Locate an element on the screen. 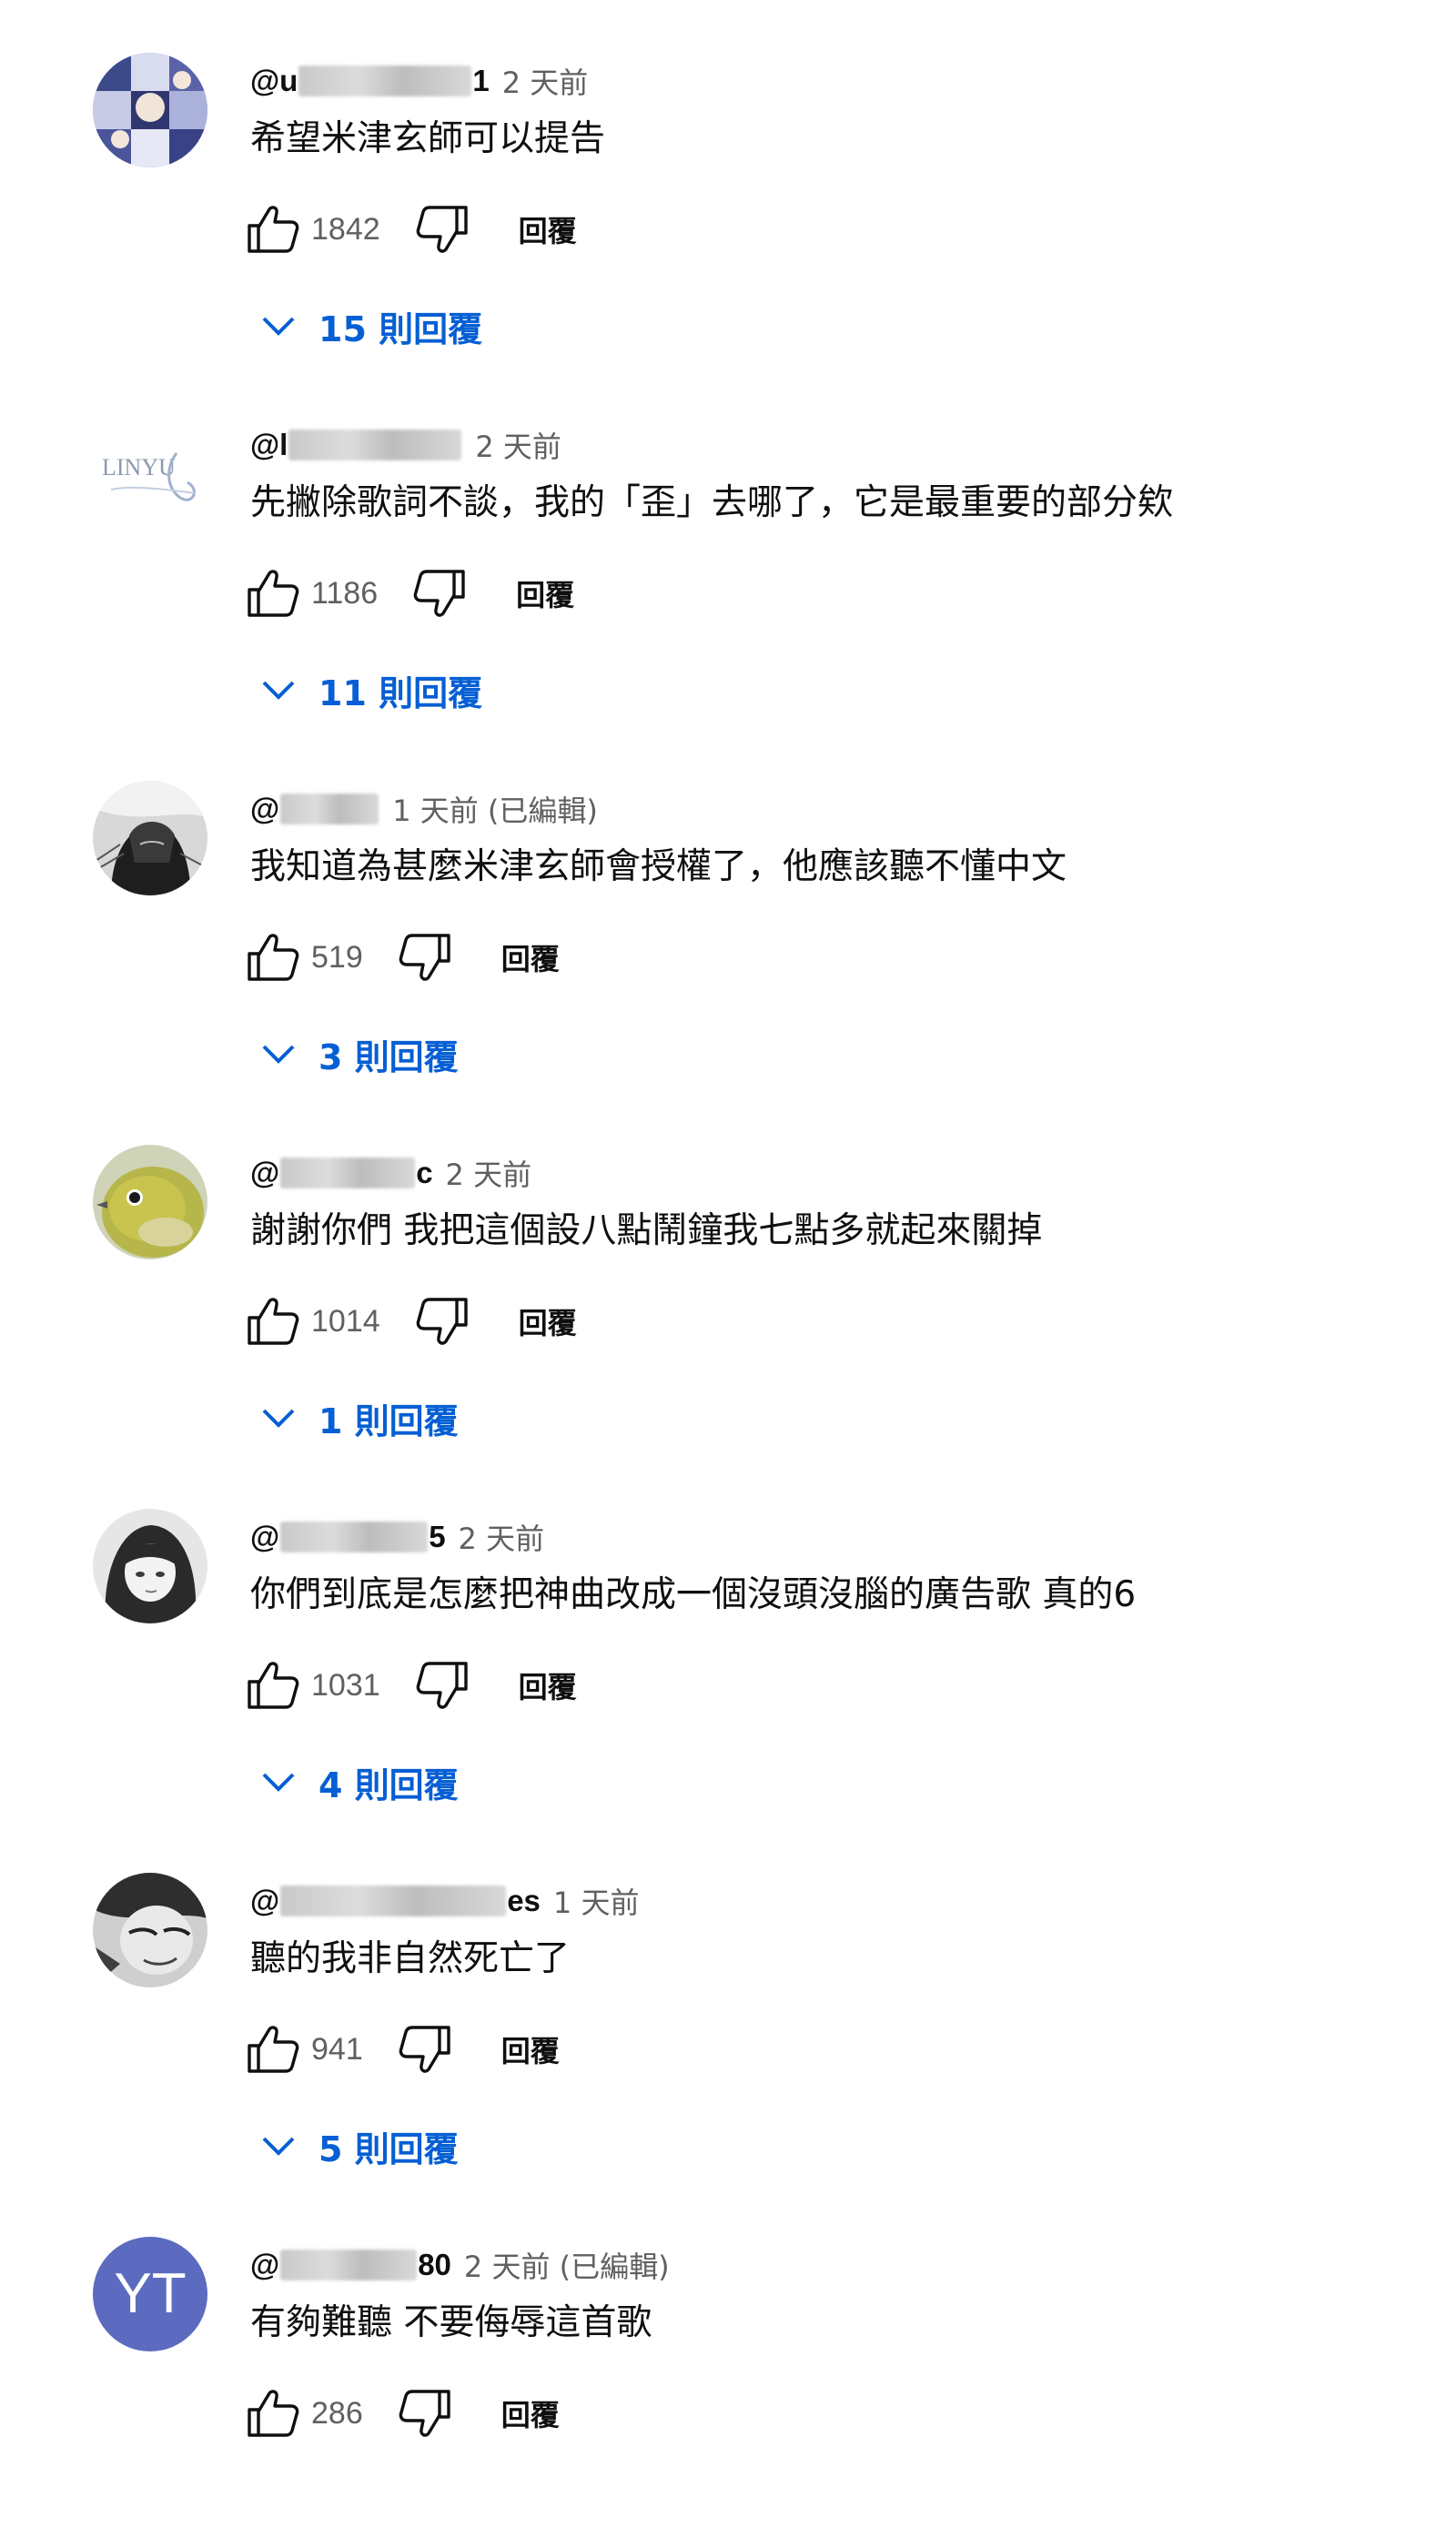  comment-actions: 519 回覆 is located at coordinates (402, 957).